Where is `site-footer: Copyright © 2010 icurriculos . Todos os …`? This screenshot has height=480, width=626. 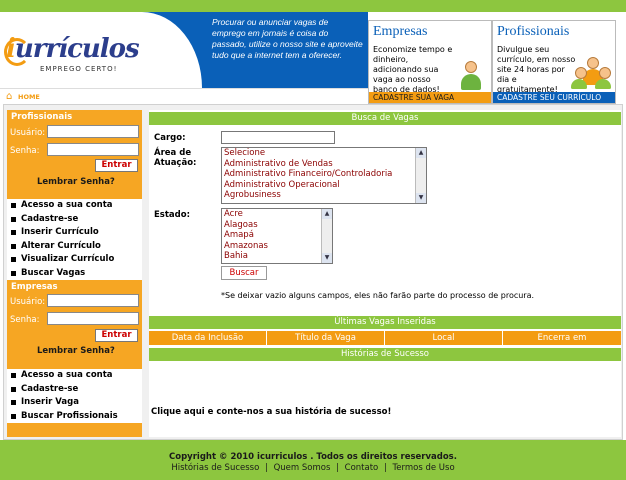 site-footer: Copyright © 2010 icurriculos . Todos os … is located at coordinates (313, 460).